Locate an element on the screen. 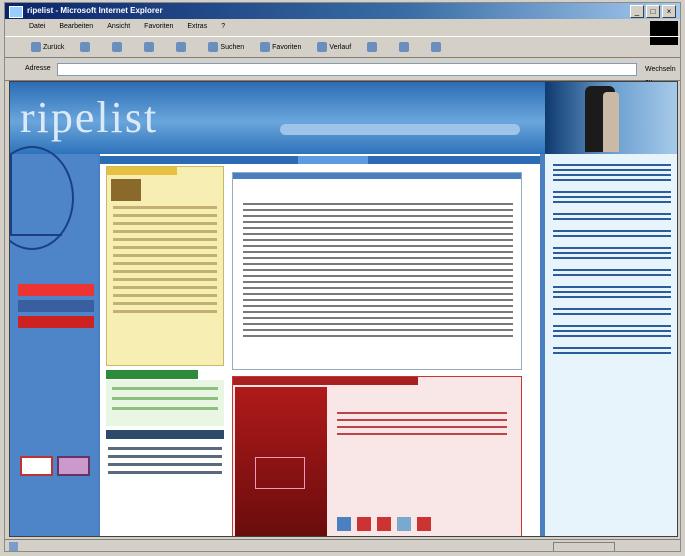 This screenshot has height=556, width=685. forward-button is located at coordinates (88, 47).